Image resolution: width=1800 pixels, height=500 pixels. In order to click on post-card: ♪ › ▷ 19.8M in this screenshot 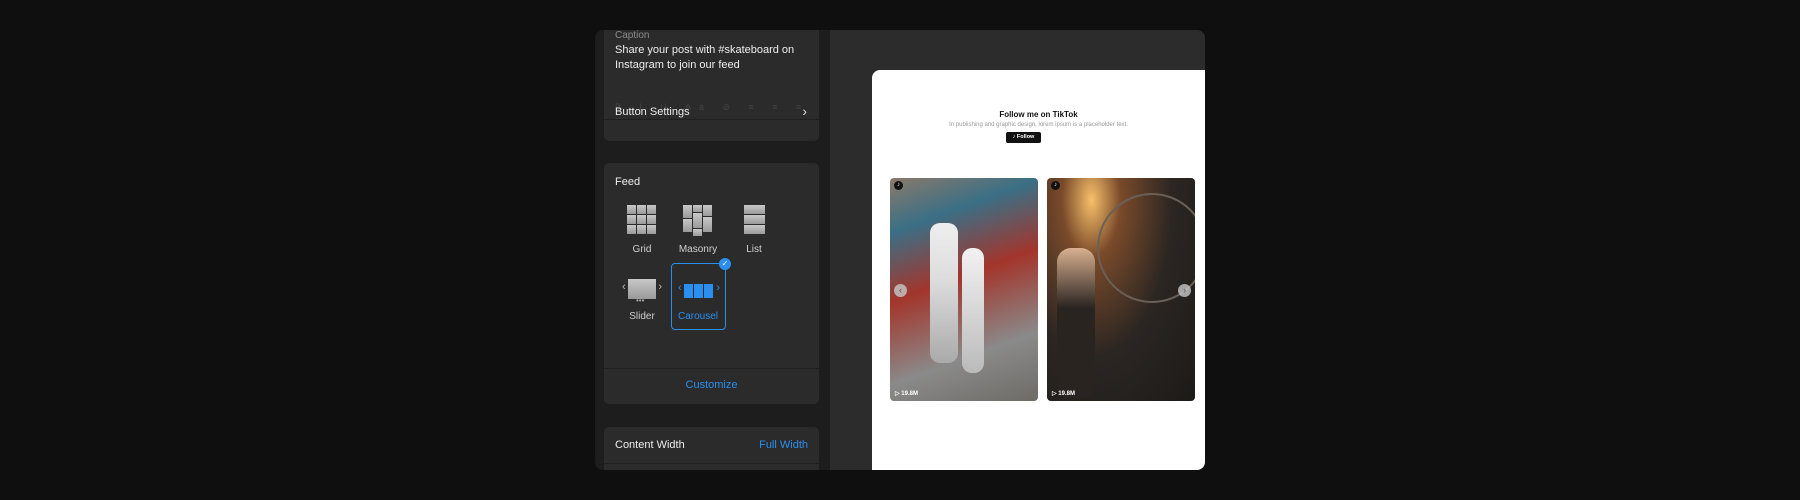, I will do `click(1121, 289)`.